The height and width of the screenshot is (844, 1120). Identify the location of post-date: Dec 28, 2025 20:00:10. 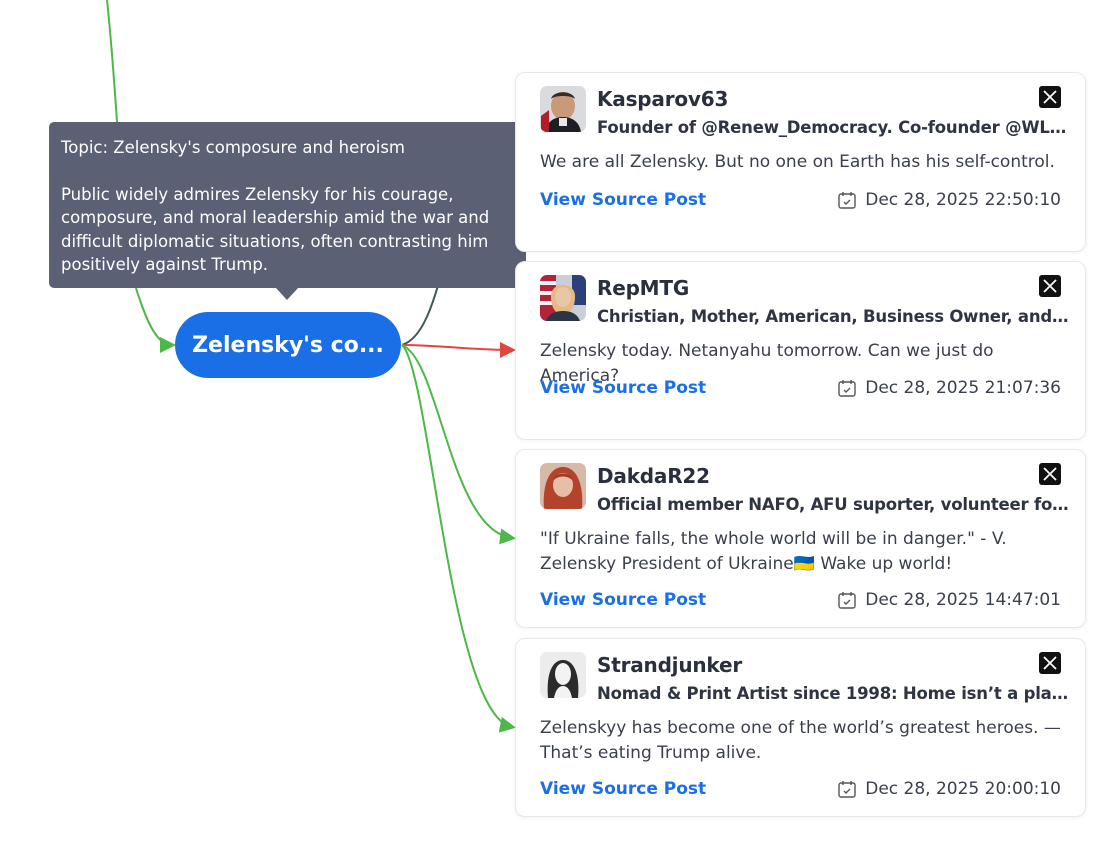
(949, 789).